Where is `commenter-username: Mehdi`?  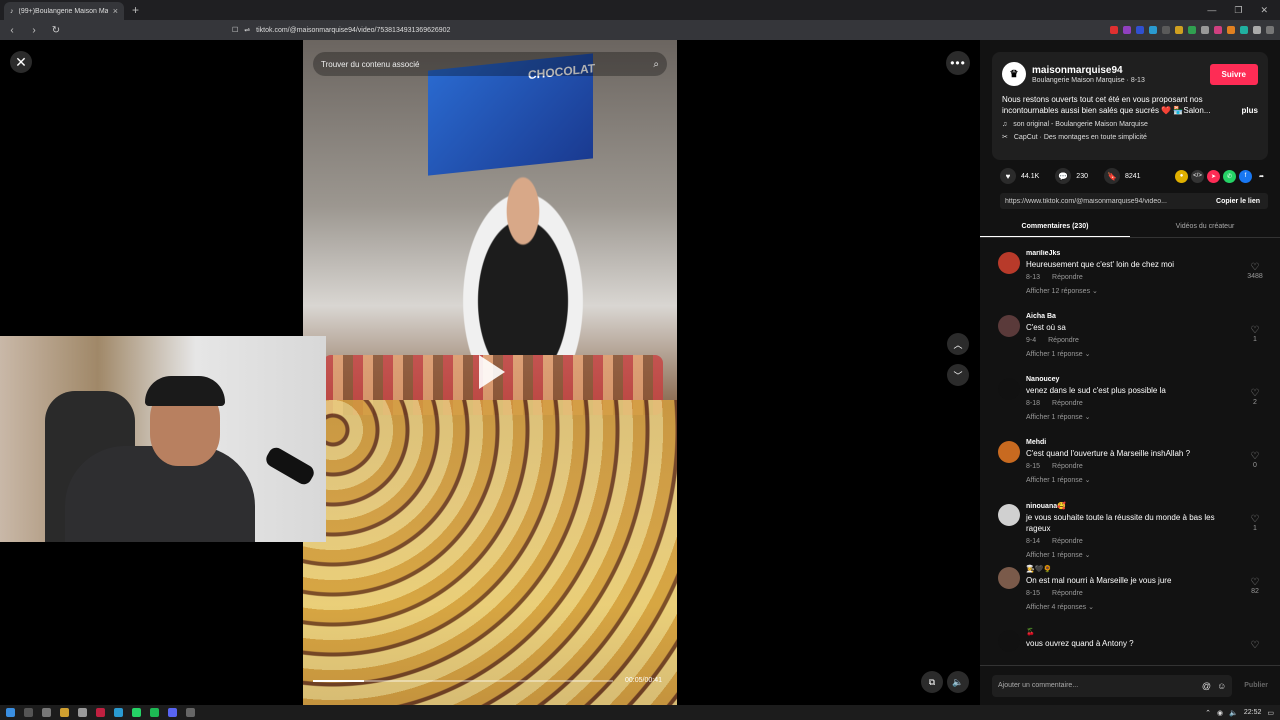
commenter-username: Mehdi is located at coordinates (1149, 442).